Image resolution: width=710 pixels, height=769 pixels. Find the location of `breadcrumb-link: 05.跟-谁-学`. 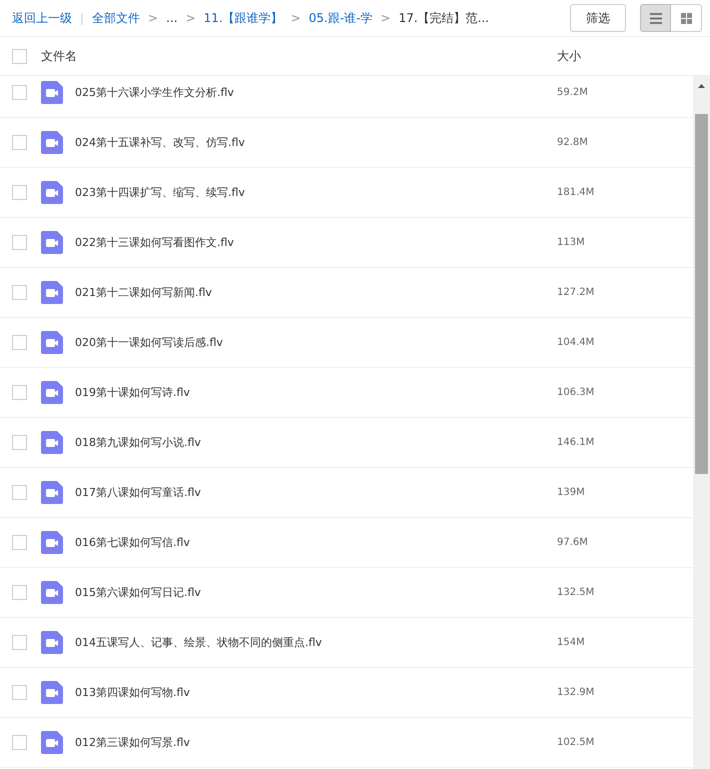

breadcrumb-link: 05.跟-谁-学 is located at coordinates (340, 18).